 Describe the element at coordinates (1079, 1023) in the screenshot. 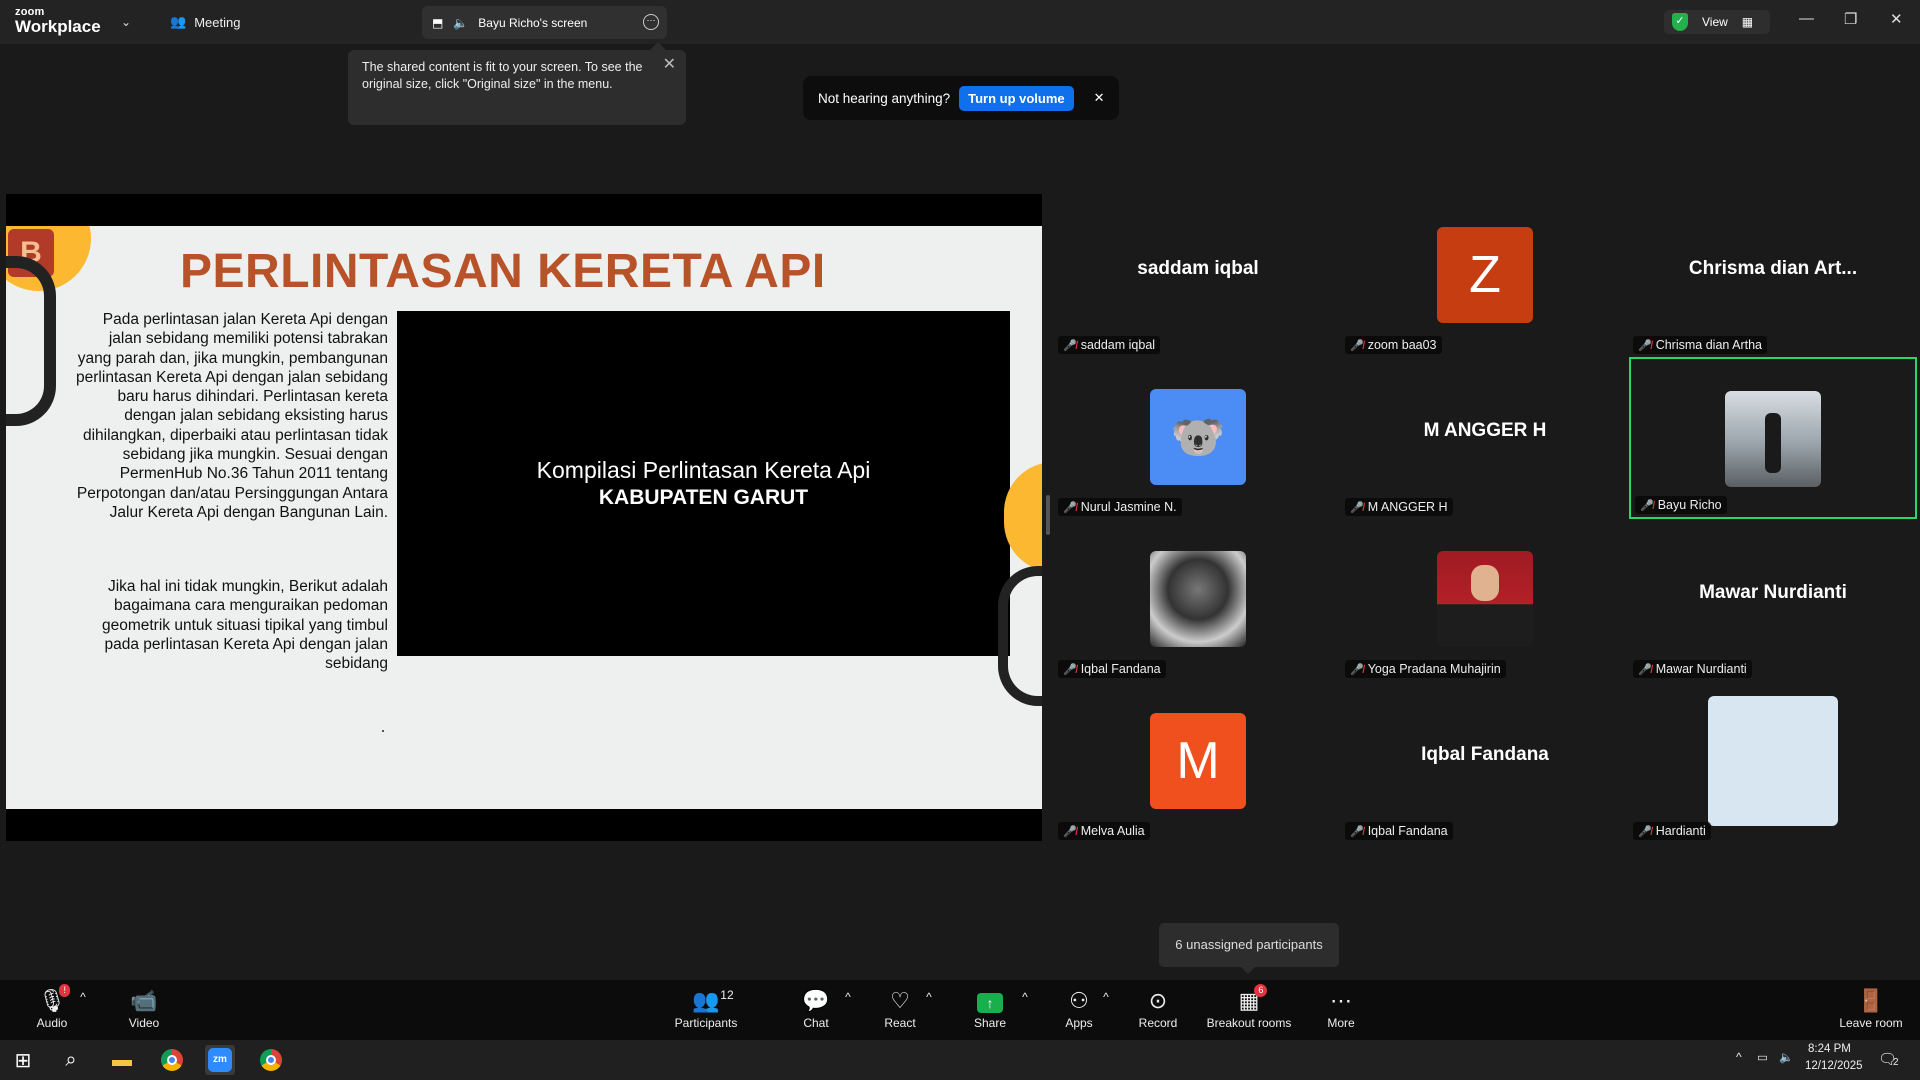

I see `apps-label: Apps` at that location.